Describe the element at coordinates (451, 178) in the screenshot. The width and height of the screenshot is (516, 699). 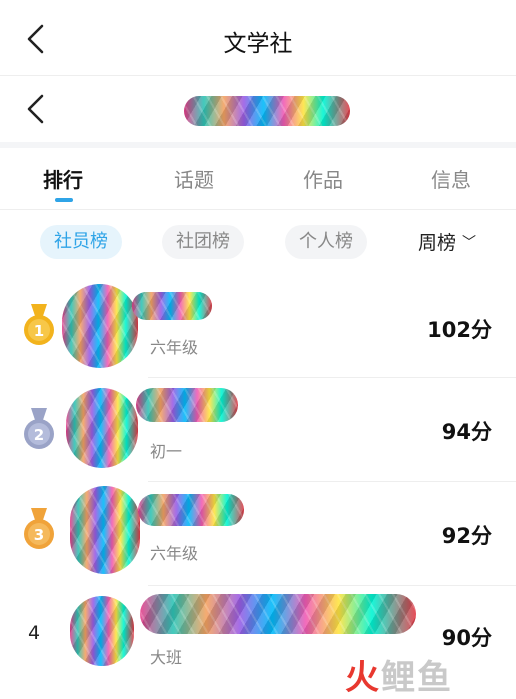
I see `tab-info: 信息` at that location.